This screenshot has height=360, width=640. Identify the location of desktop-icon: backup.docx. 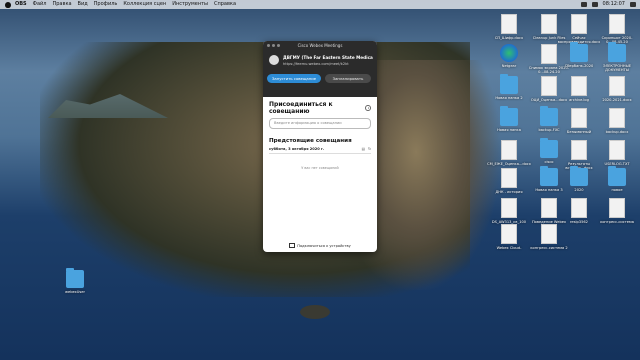
(617, 121).